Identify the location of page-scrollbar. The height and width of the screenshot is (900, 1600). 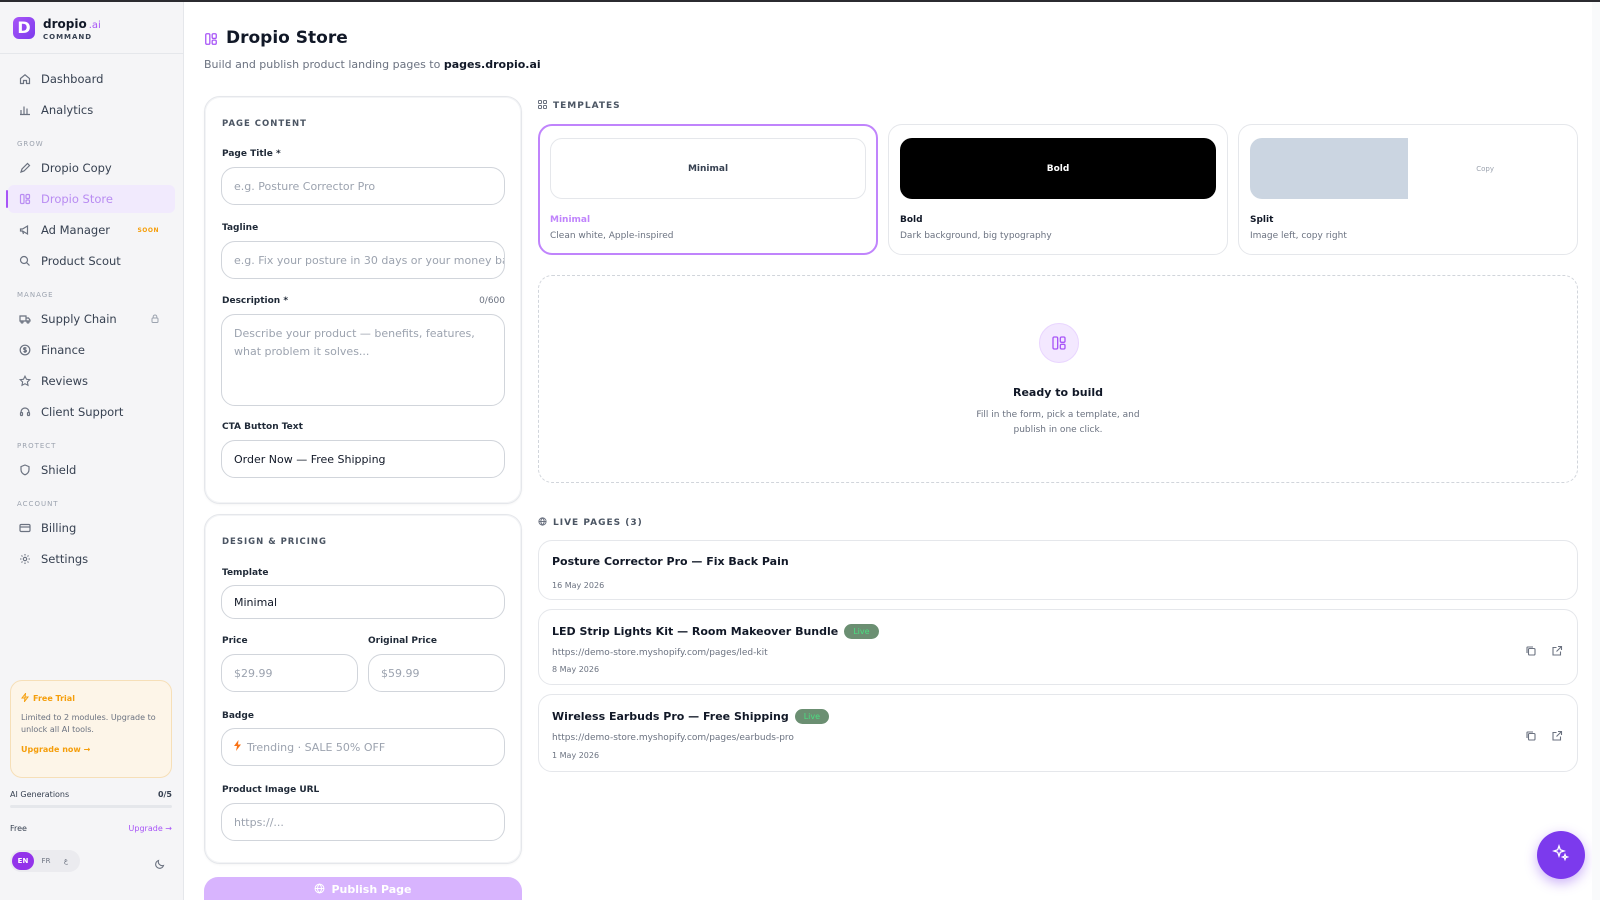
(1596, 451).